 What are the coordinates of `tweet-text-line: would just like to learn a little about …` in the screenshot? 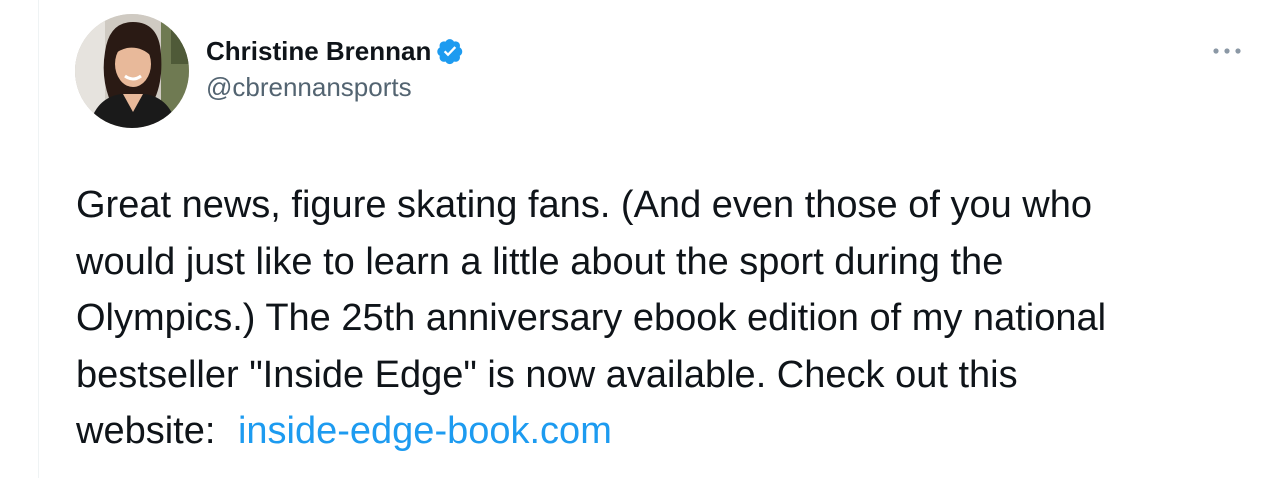 It's located at (540, 261).